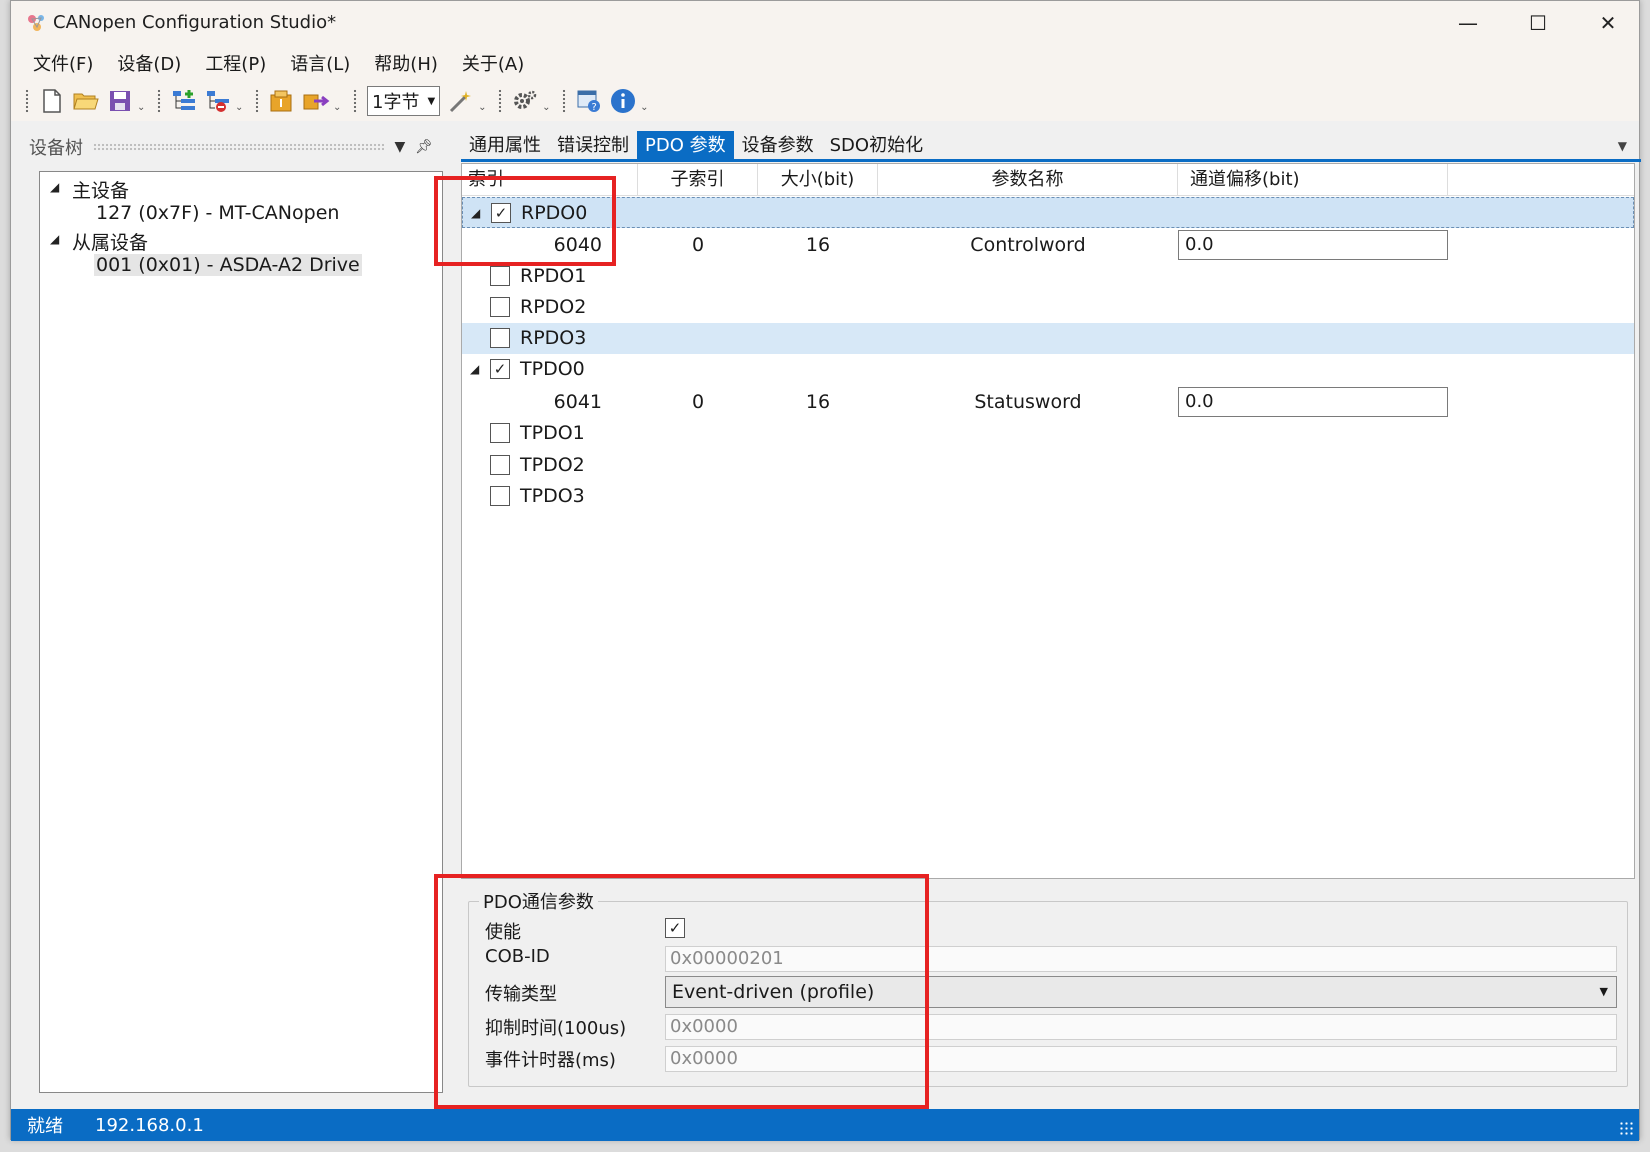 The height and width of the screenshot is (1152, 1650). Describe the element at coordinates (1028, 180) in the screenshot. I see `column-header-param-name: 参数名称` at that location.